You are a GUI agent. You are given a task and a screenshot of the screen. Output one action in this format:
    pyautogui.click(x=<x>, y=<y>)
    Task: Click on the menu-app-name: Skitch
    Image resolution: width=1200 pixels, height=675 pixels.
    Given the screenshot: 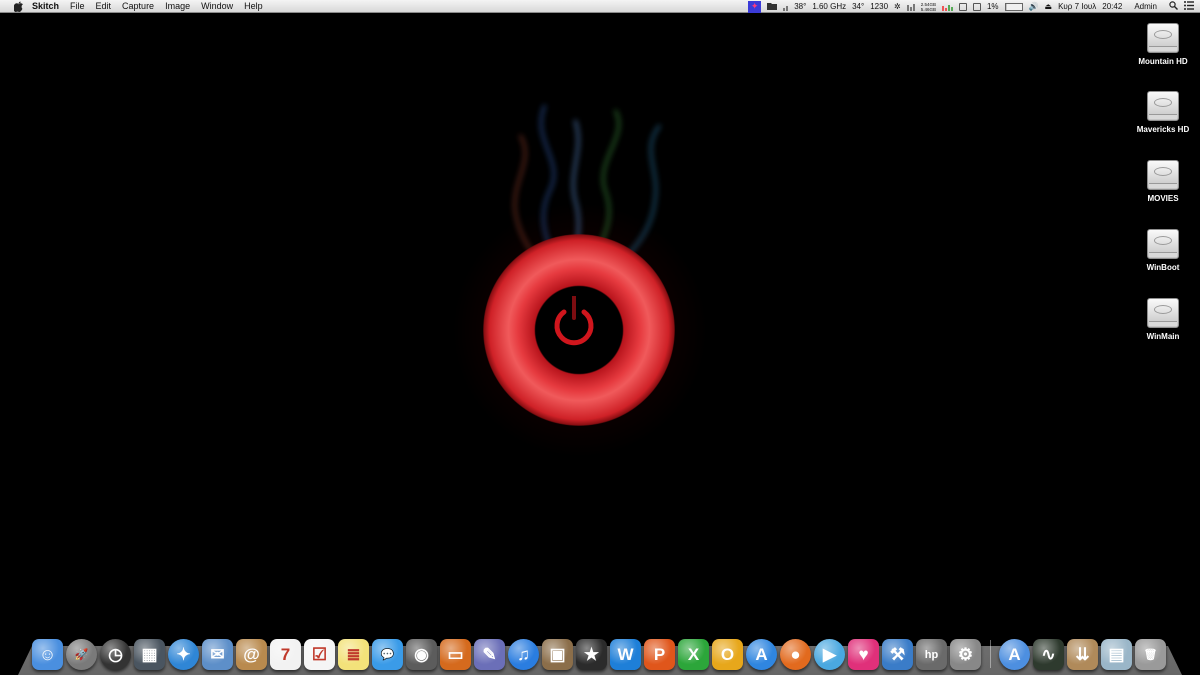 What is the action you would take?
    pyautogui.click(x=45, y=6)
    